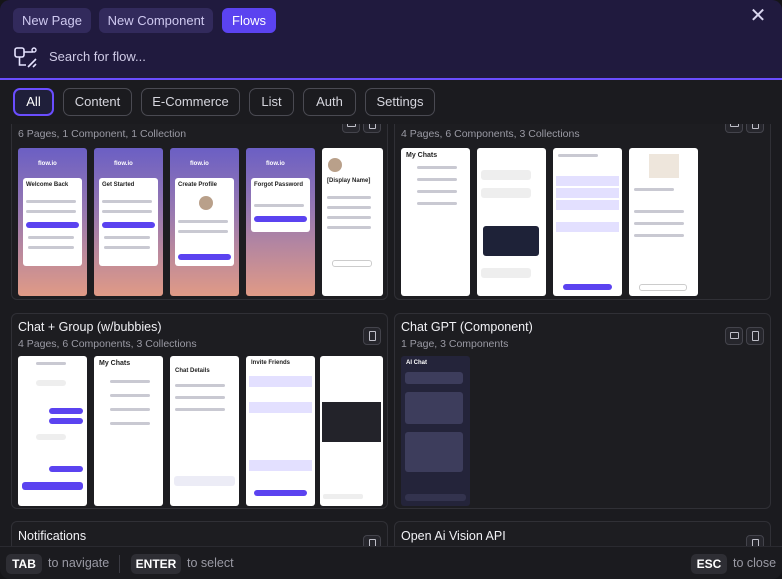 The image size is (782, 579). I want to click on thumb-title: Chat Details, so click(192, 371).